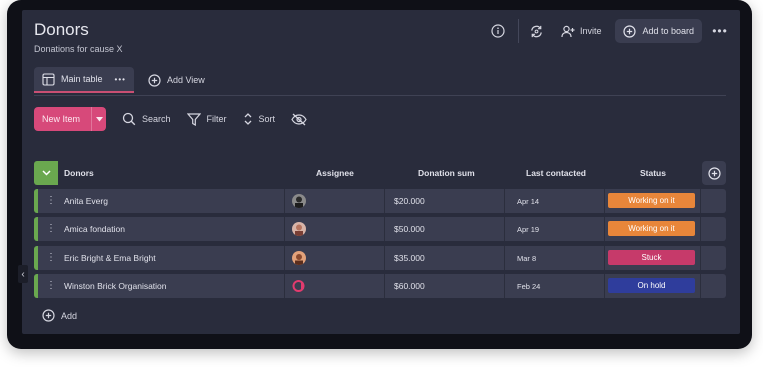 The width and height of the screenshot is (763, 367). Describe the element at coordinates (86, 201) in the screenshot. I see `donor-name: Anita Everg` at that location.